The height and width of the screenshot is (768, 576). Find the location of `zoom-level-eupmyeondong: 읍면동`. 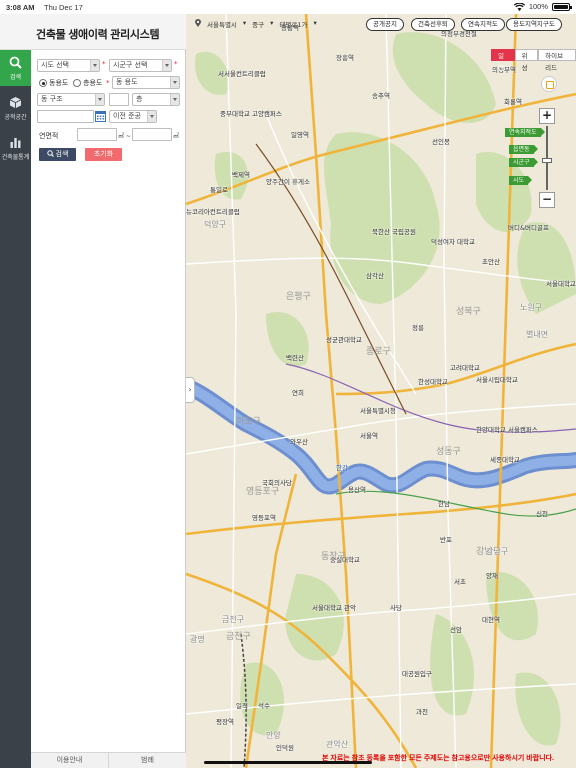

zoom-level-eupmyeondong: 읍면동 is located at coordinates (523, 149).